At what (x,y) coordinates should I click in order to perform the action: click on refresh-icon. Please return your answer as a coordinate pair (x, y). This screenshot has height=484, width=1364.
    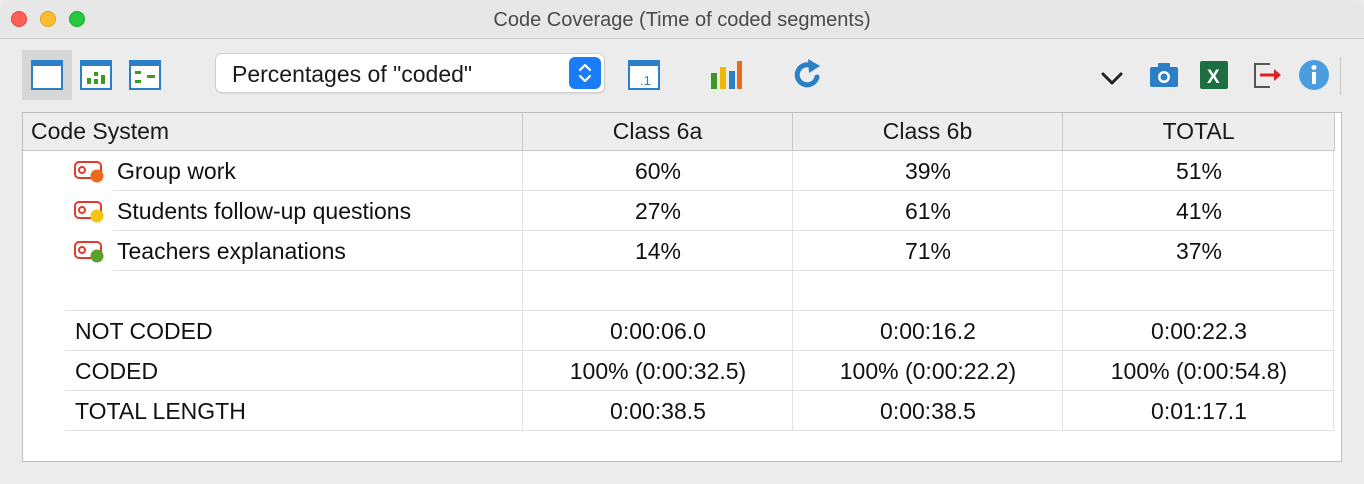
    Looking at the image, I should click on (807, 73).